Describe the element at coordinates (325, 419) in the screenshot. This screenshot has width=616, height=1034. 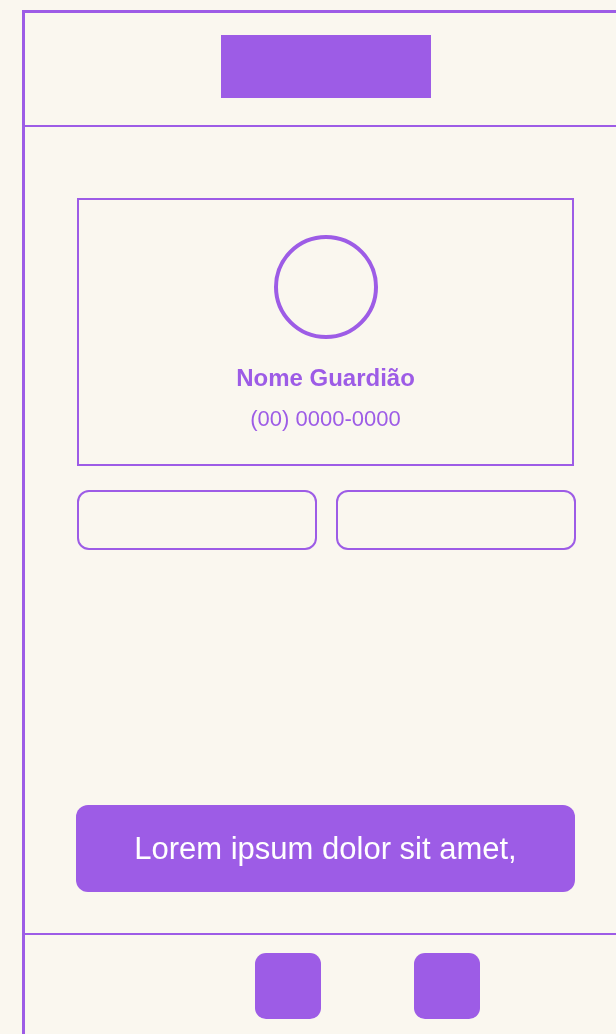
I see `phone-number: (00) 0000-0000` at that location.